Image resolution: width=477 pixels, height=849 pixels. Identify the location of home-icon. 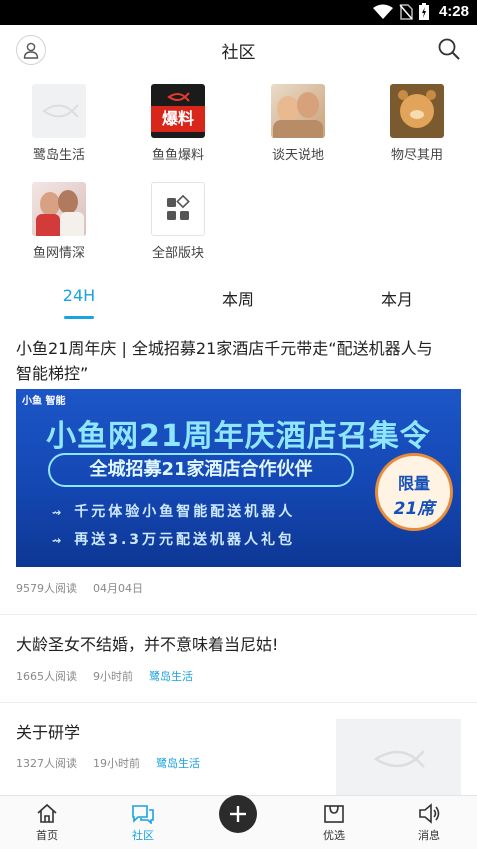
(47, 813).